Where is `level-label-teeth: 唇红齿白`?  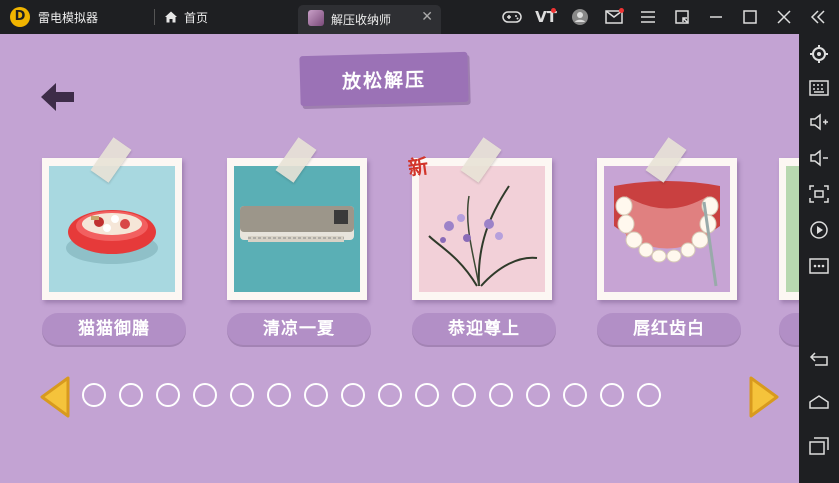 level-label-teeth: 唇红齿白 is located at coordinates (669, 329).